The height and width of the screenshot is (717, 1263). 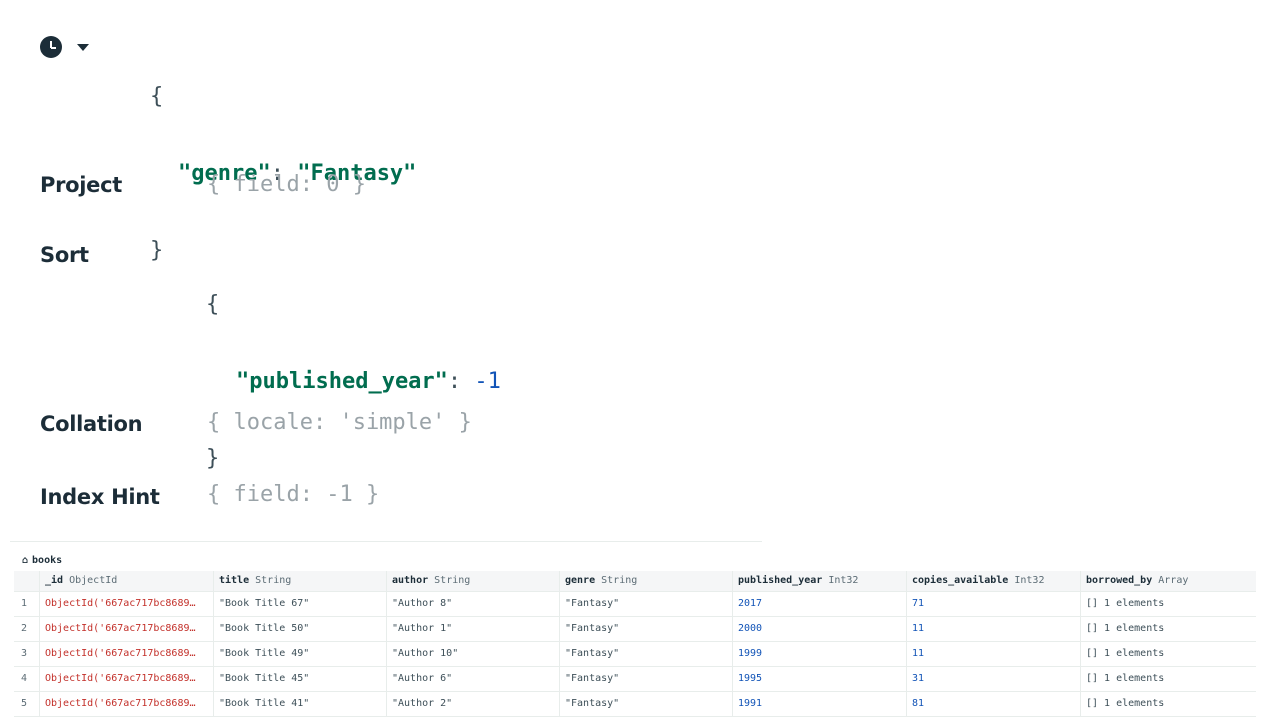 I want to click on home-icon: ⌂, so click(x=25, y=560).